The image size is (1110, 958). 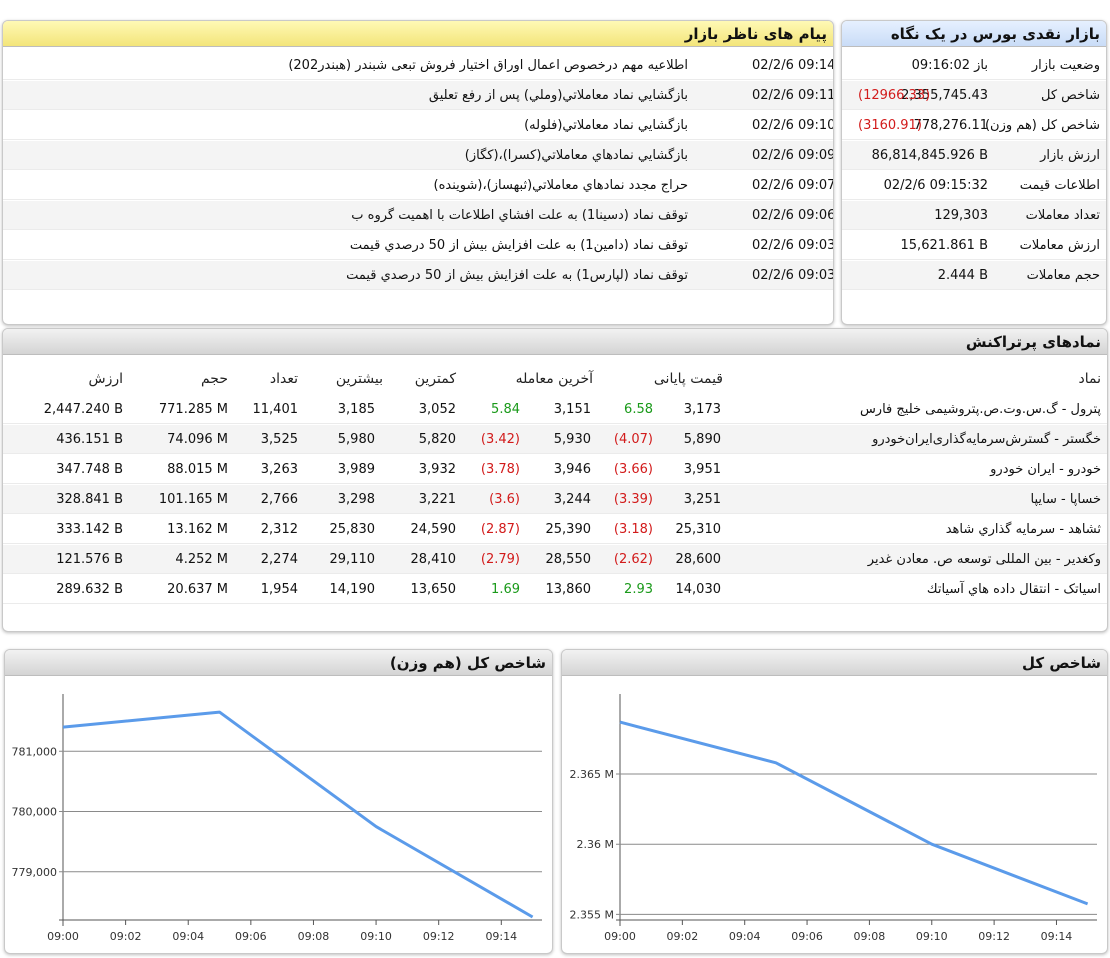 I want to click on high-price: 3,298, so click(x=356, y=499).